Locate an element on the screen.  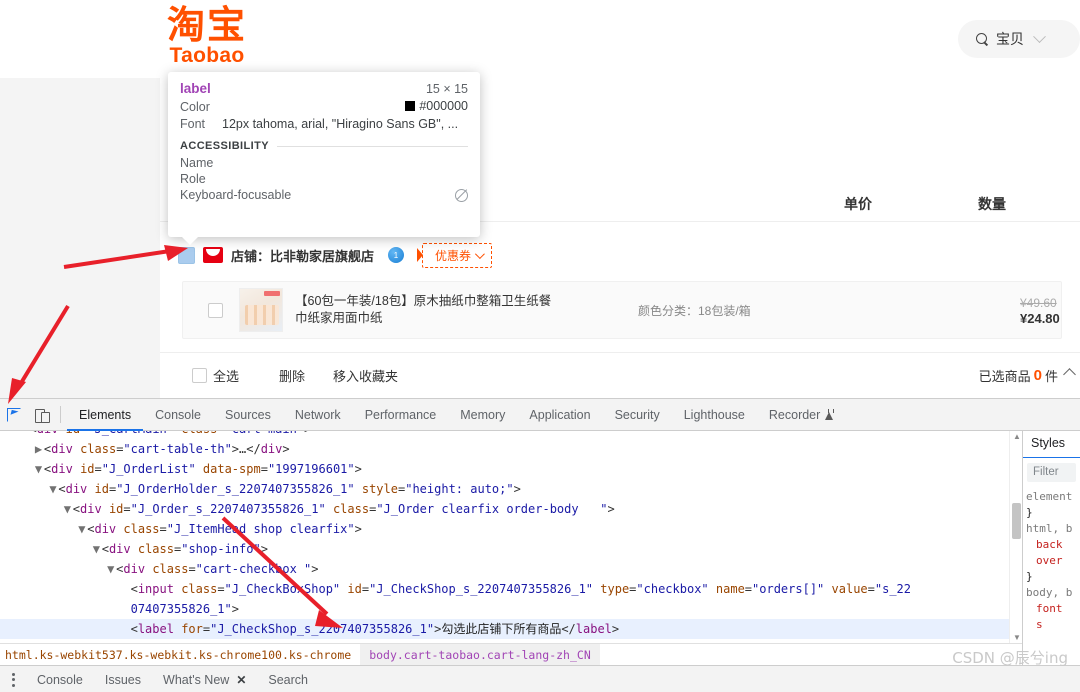
dom-node-line: ▶ <div class="cart-table-th">…</div> is located at coordinates (511, 449).